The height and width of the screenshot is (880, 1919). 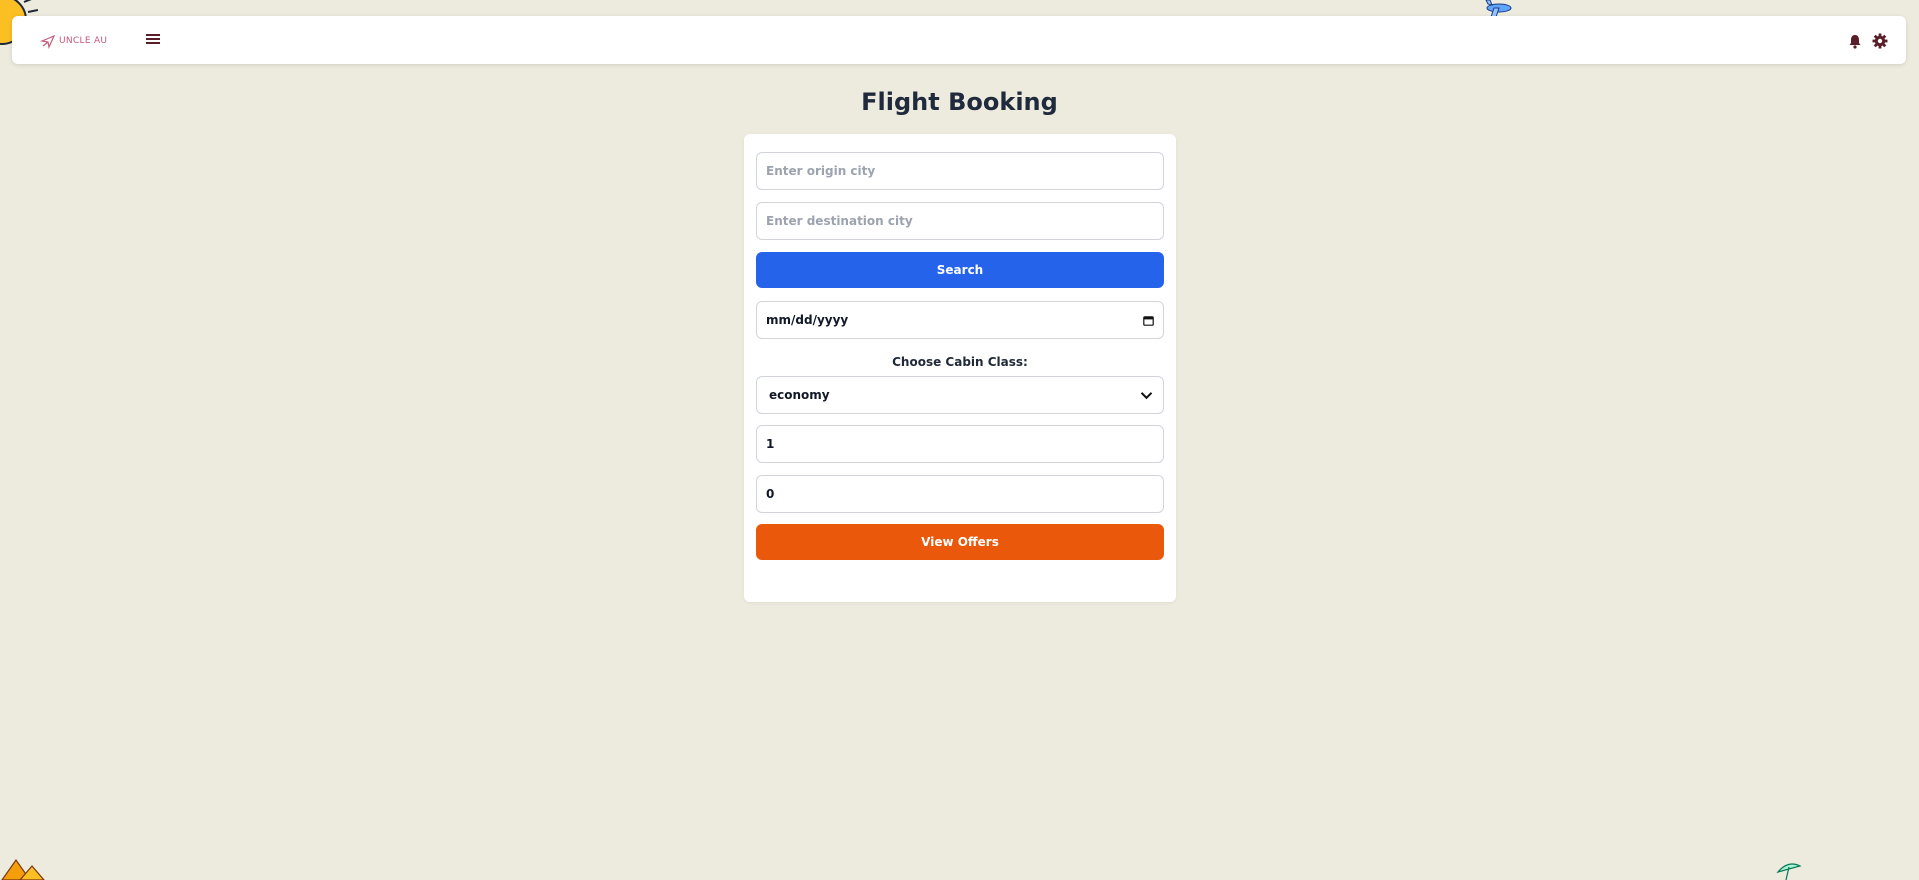 I want to click on brand-name: UNCLE AU, so click(x=83, y=41).